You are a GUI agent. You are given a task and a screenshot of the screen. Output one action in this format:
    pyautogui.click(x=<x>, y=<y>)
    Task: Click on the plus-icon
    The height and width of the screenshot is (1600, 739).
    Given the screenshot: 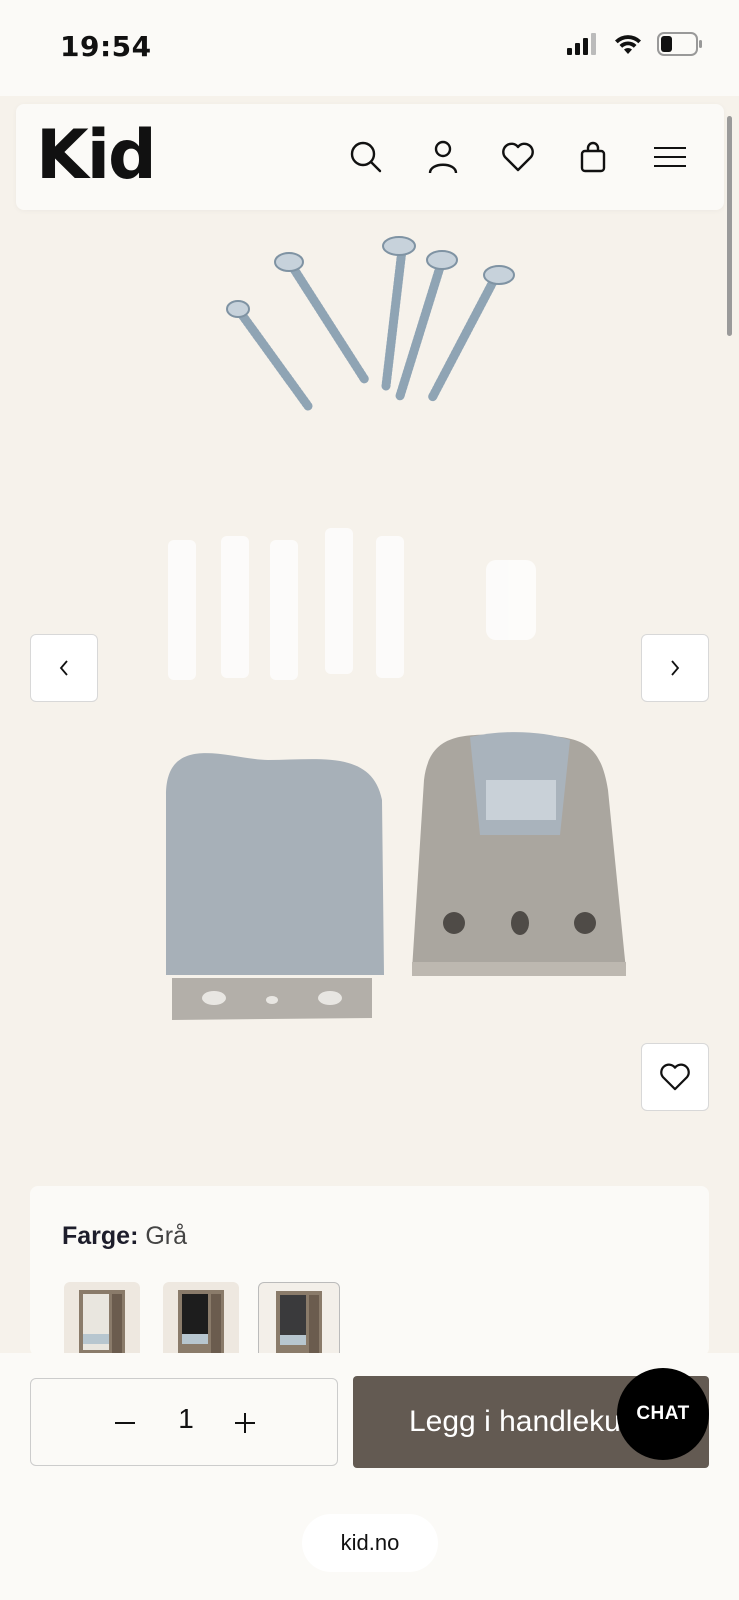 What is the action you would take?
    pyautogui.click(x=245, y=1423)
    